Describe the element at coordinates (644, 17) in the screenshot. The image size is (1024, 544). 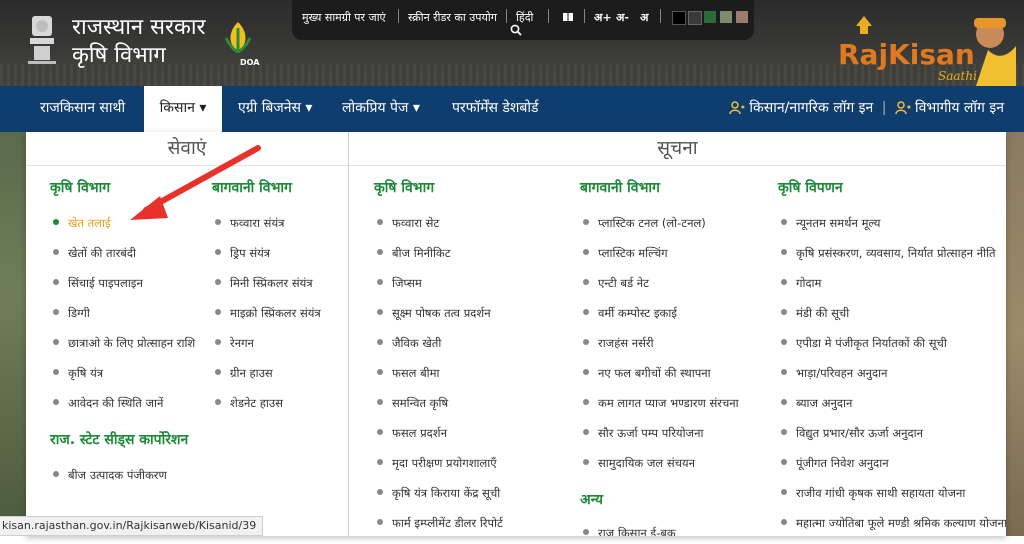
I see `font-normal-button: अ` at that location.